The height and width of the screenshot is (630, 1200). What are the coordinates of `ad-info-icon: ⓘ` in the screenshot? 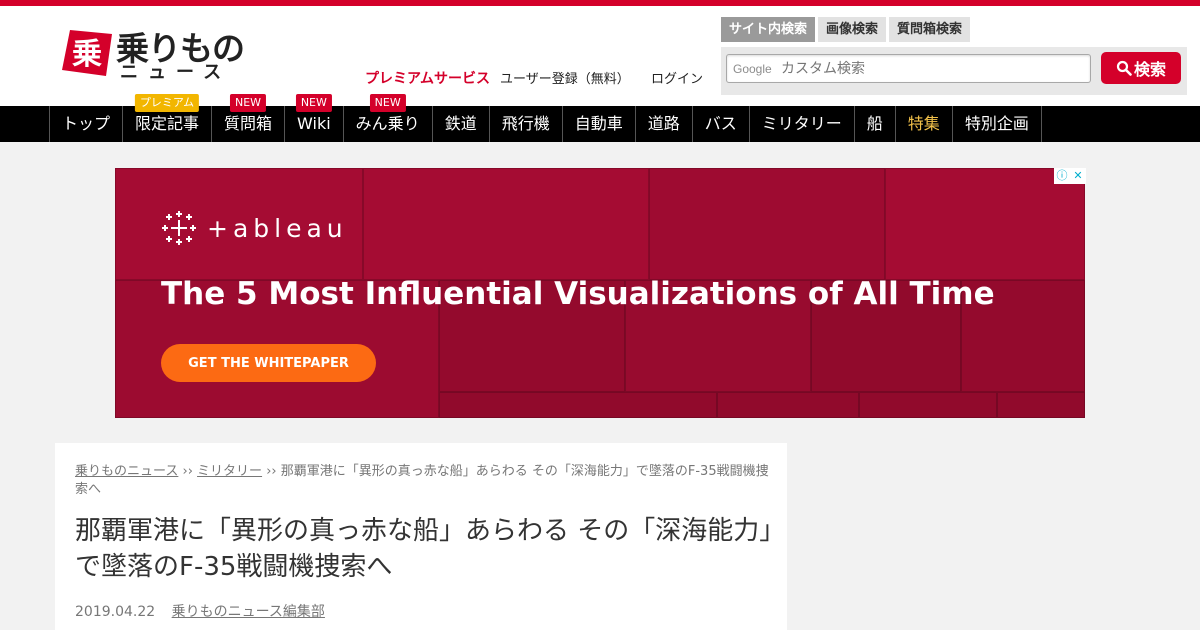 It's located at (1062, 176).